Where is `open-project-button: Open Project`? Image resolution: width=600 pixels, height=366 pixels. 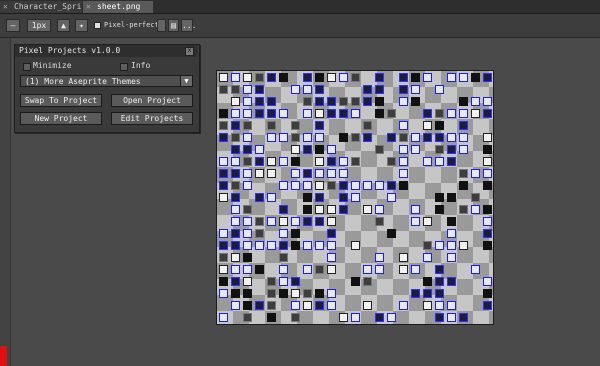
open-project-button: Open Project is located at coordinates (152, 100).